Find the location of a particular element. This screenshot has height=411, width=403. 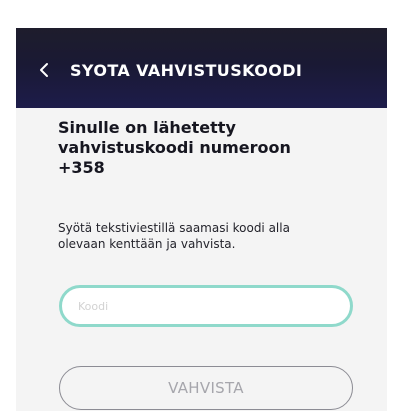

chevron-left-icon is located at coordinates (44, 70).